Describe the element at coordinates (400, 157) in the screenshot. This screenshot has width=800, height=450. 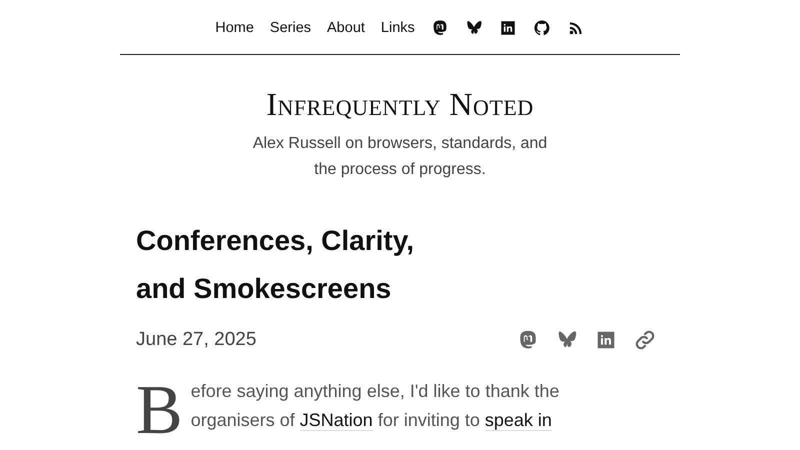
I see `site-tagline: Alex Russell on browsers, standards, and the process of progress.` at that location.